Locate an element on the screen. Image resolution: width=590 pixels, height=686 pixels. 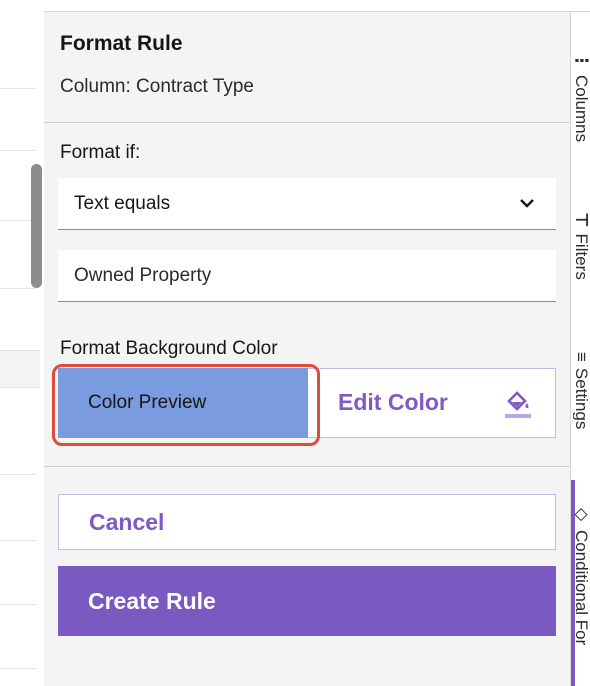
create-rule-button: Create Rule is located at coordinates (307, 601).